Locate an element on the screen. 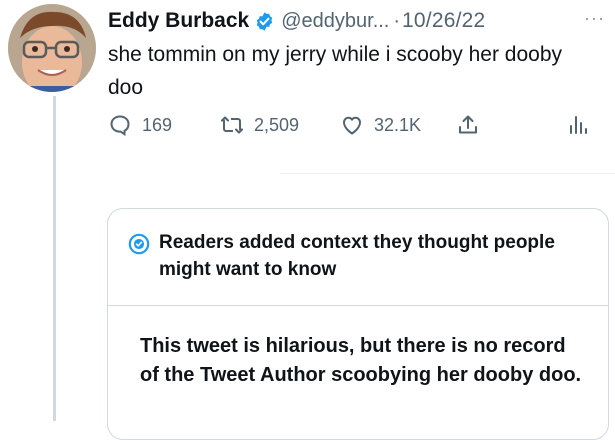 The width and height of the screenshot is (615, 440). community-notes-icon is located at coordinates (139, 244).